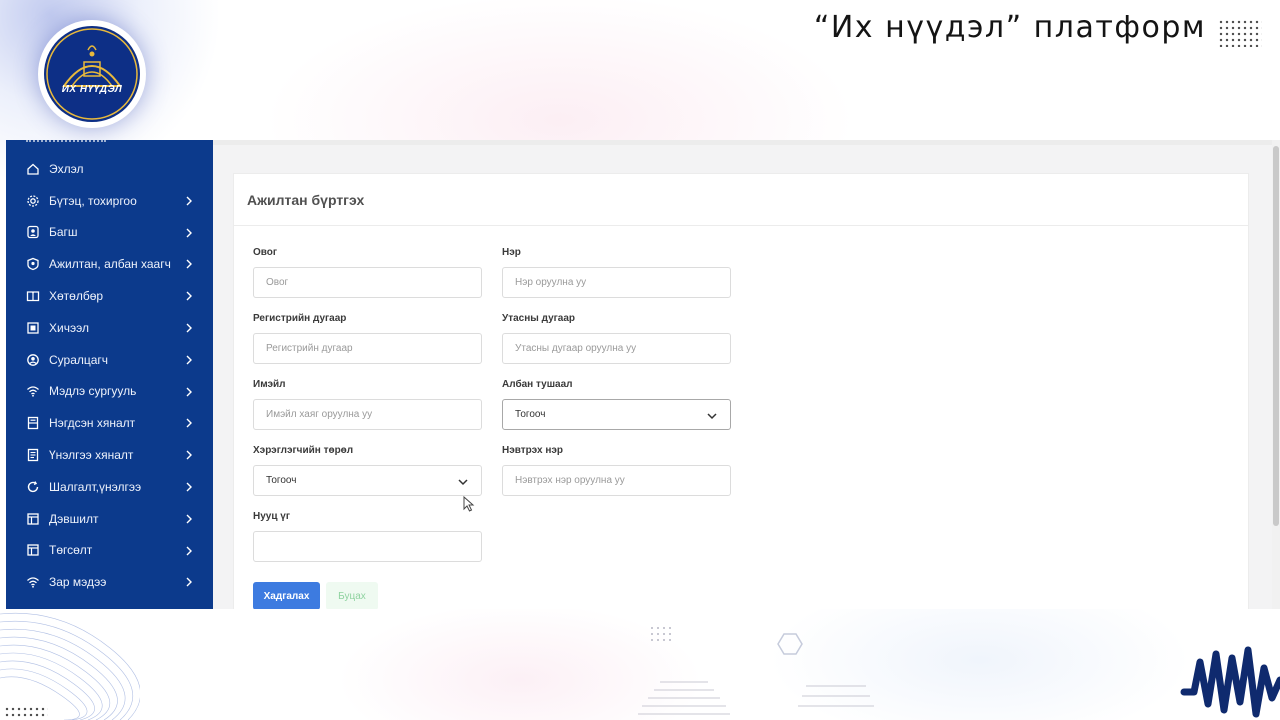 The height and width of the screenshot is (720, 1280). Describe the element at coordinates (271, 516) in the screenshot. I see `password-label: Нууц үг` at that location.